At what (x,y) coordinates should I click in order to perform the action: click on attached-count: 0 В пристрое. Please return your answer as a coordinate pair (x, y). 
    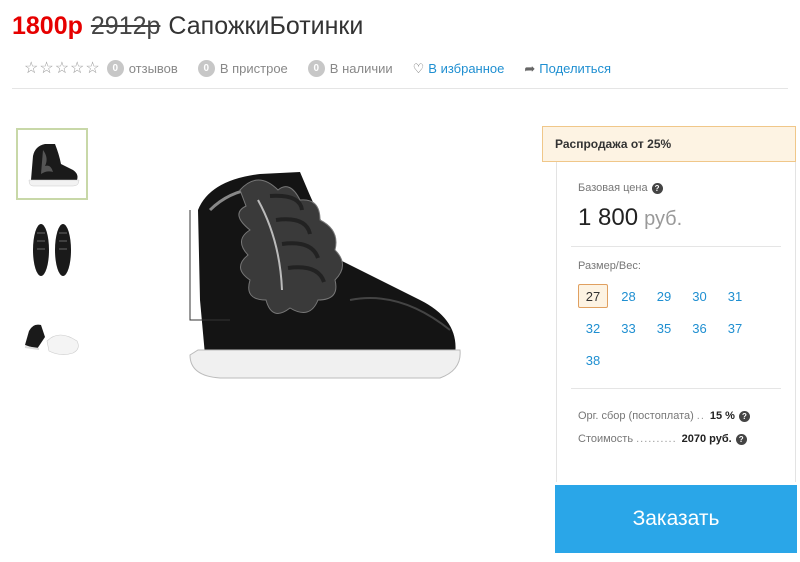
    Looking at the image, I should click on (242, 68).